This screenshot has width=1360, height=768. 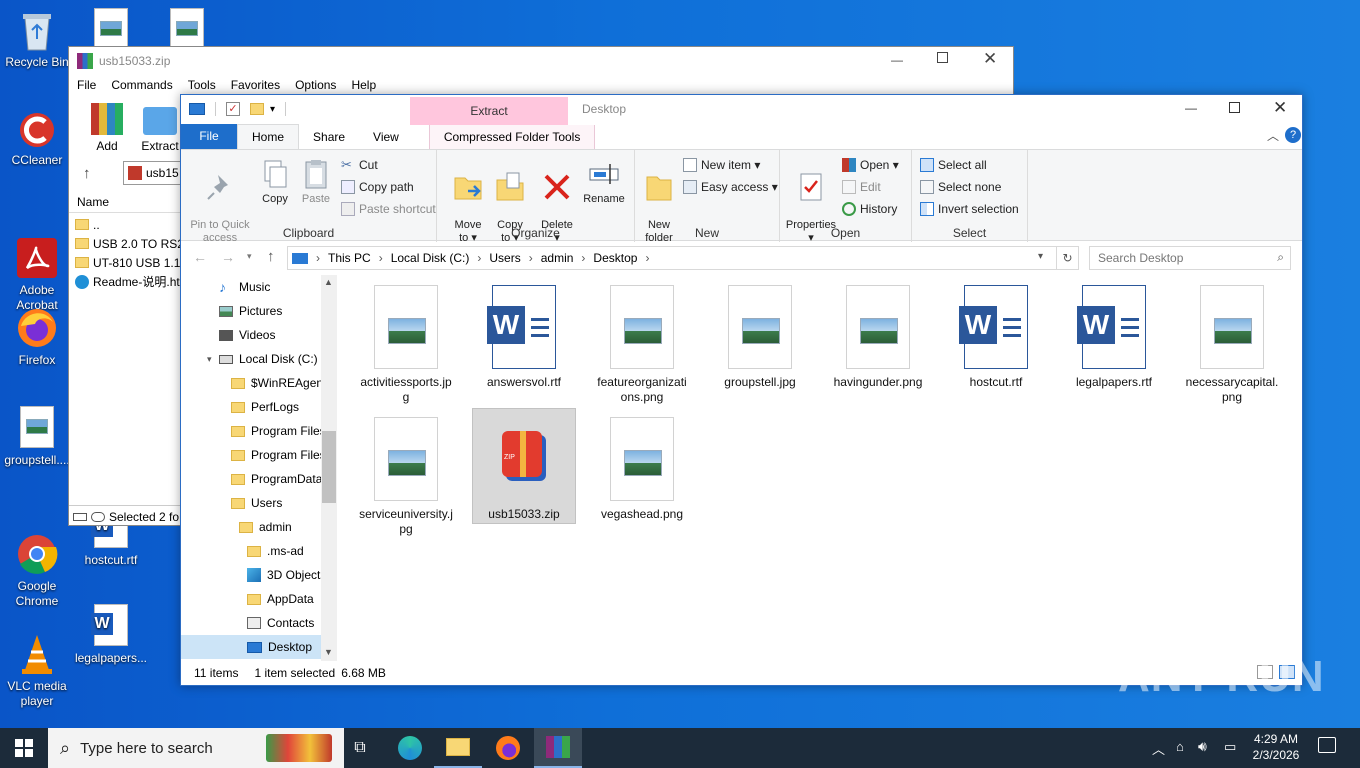 What do you see at coordinates (524, 466) in the screenshot?
I see `file-item: ZIP usb15033.zip` at bounding box center [524, 466].